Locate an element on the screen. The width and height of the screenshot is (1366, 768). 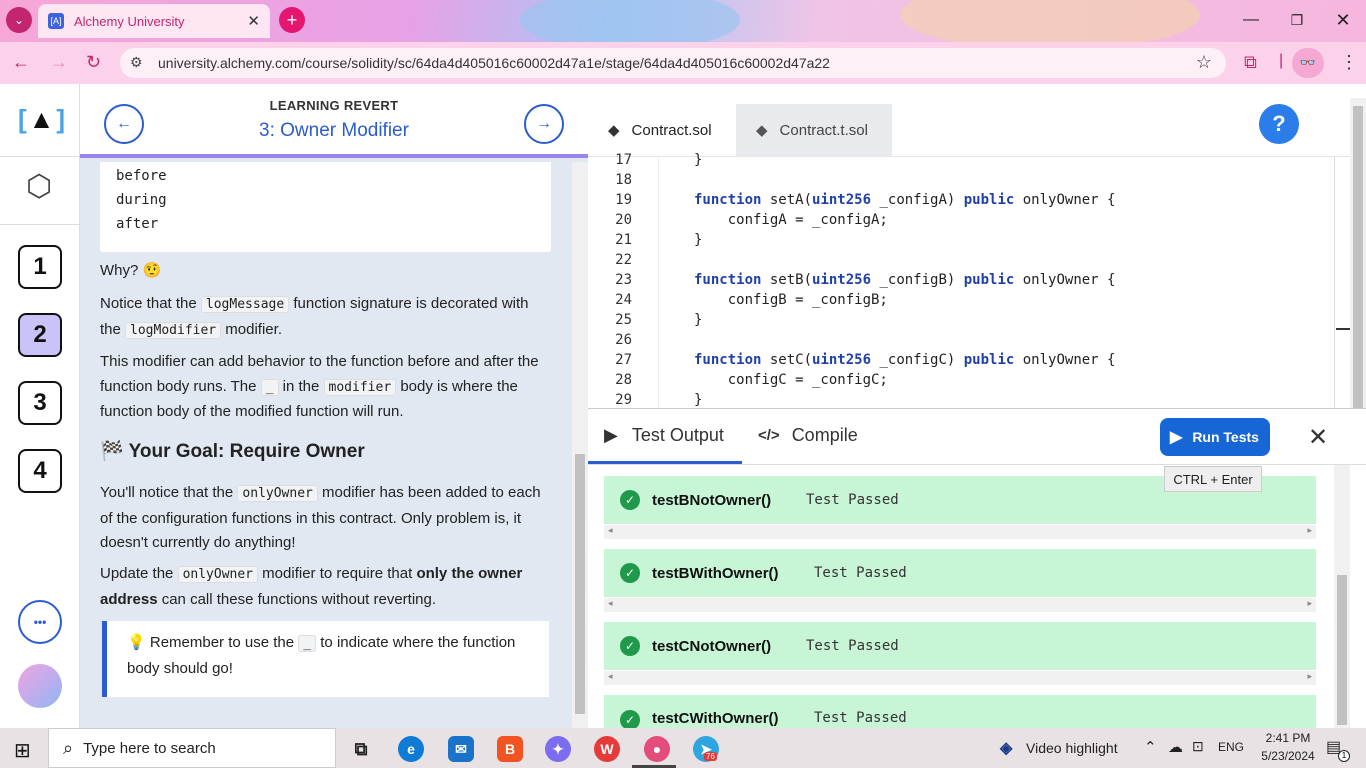
tab-test-output: ▶ Test Output is located at coordinates (664, 435).